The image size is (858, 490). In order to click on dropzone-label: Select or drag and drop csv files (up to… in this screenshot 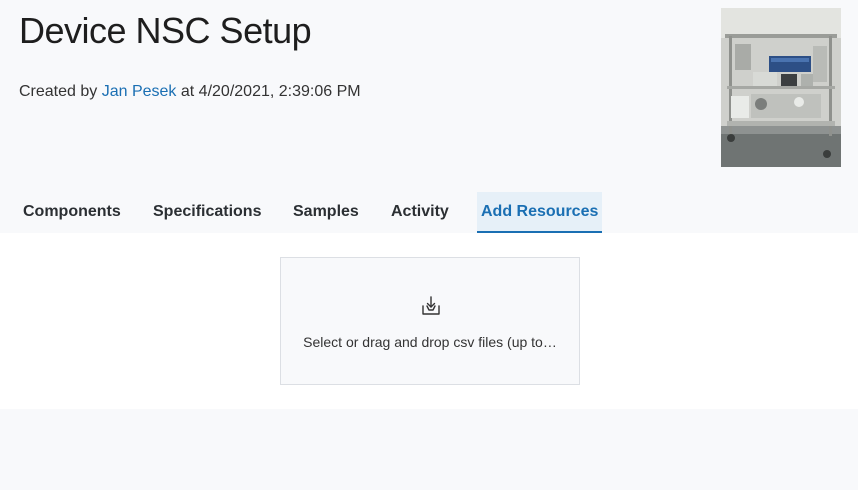, I will do `click(430, 342)`.